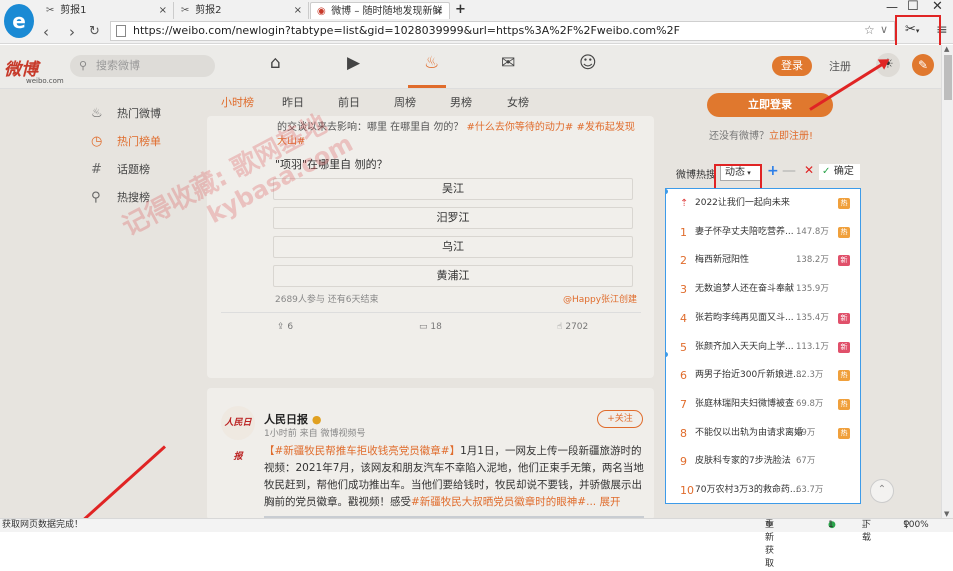 The width and height of the screenshot is (953, 571). What do you see at coordinates (749, 433) in the screenshot?
I see `hot-search-title: 不能仅以出轨为由请求离婚` at bounding box center [749, 433].